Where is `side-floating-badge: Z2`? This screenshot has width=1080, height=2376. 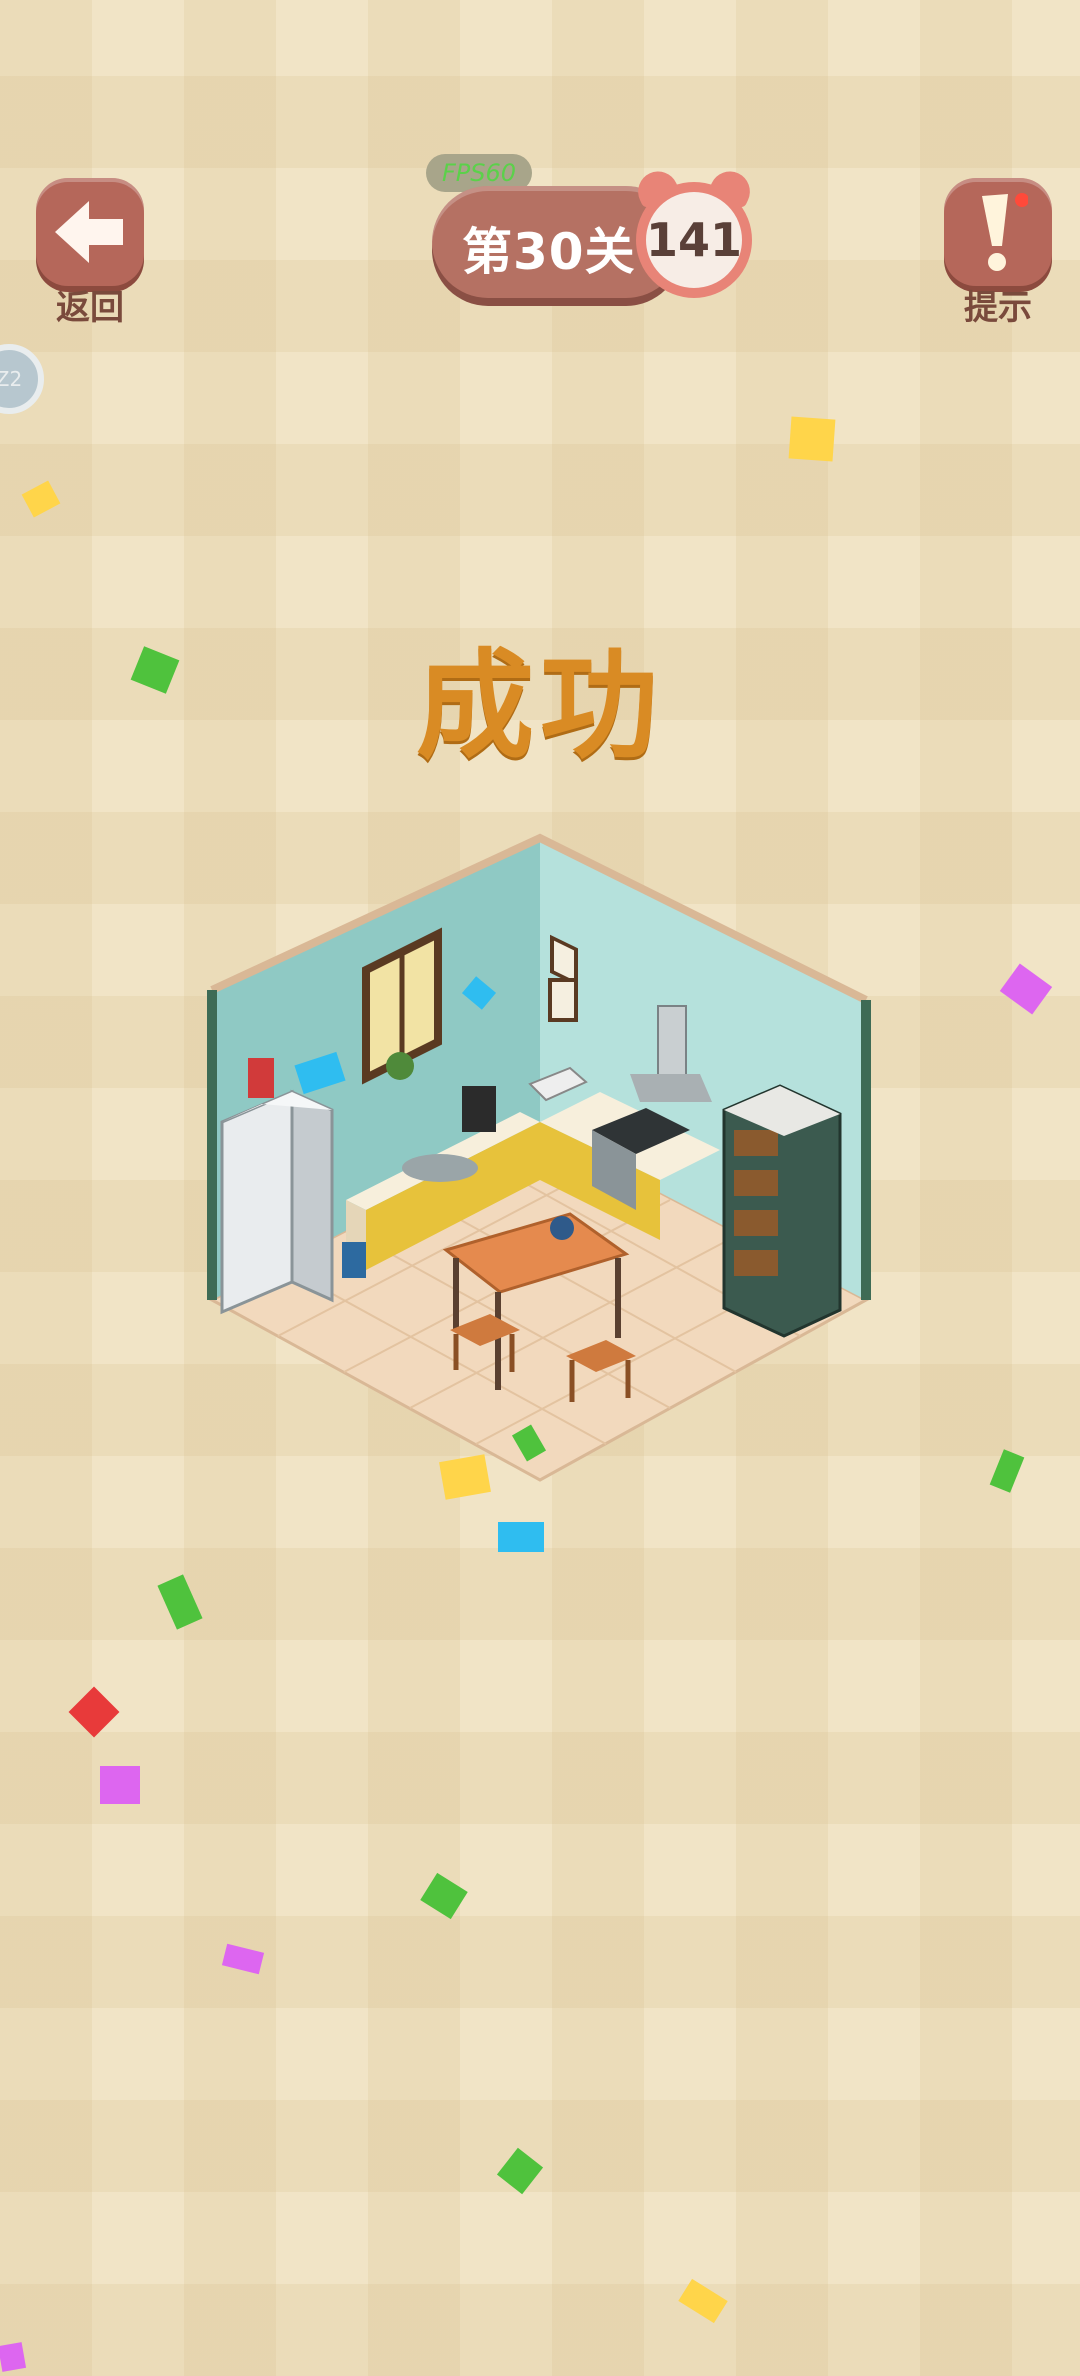 side-floating-badge: Z2 is located at coordinates (22, 379).